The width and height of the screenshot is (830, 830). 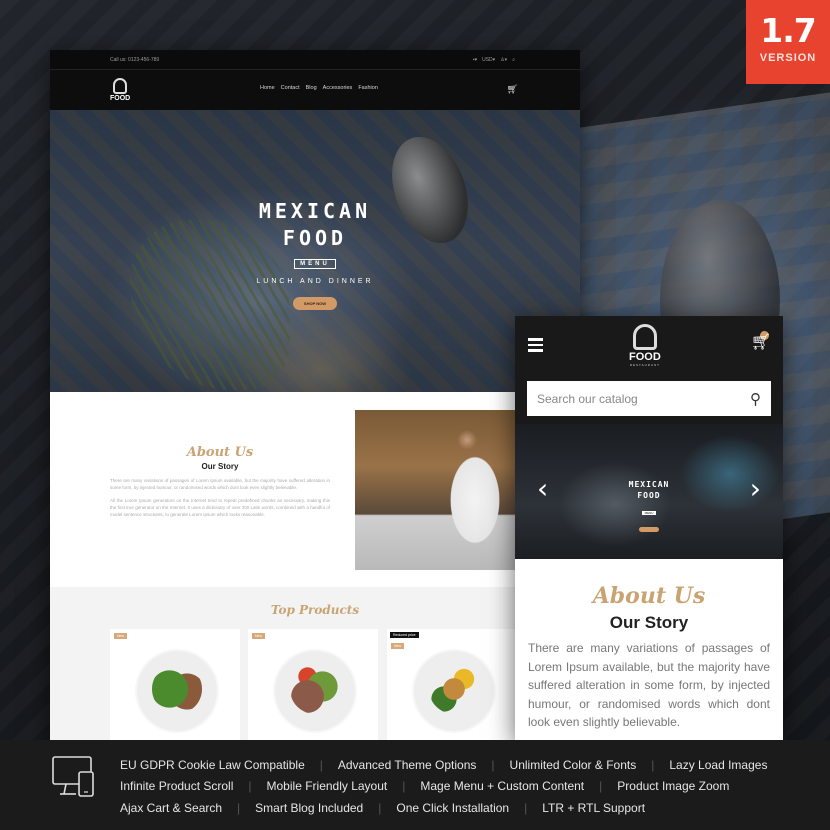 What do you see at coordinates (315, 689) in the screenshot?
I see `dish-steak` at bounding box center [315, 689].